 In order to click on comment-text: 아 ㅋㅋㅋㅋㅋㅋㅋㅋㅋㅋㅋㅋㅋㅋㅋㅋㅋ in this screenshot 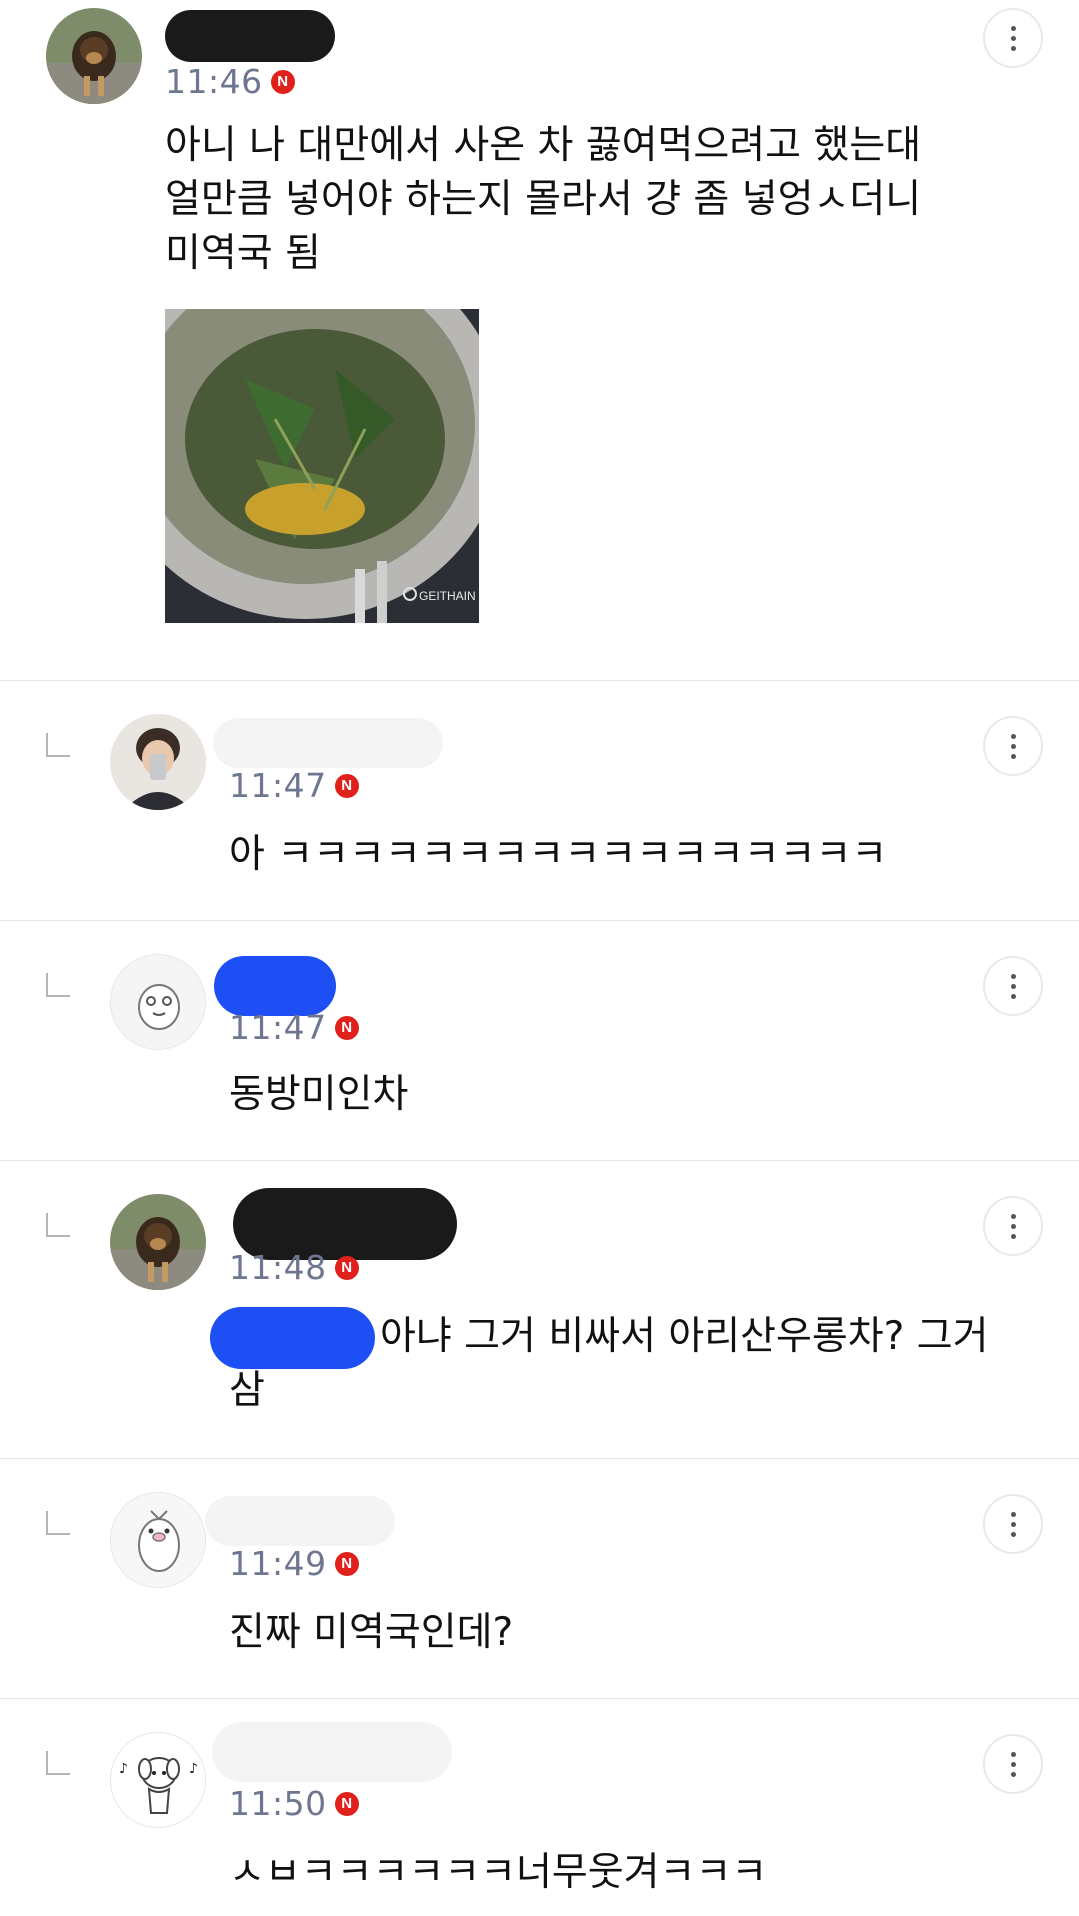, I will do `click(558, 855)`.